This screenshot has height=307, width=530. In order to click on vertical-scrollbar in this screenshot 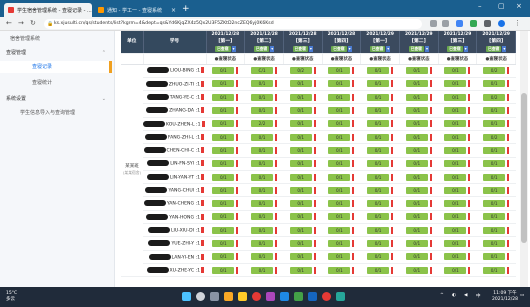, I will do `click(524, 159)`.